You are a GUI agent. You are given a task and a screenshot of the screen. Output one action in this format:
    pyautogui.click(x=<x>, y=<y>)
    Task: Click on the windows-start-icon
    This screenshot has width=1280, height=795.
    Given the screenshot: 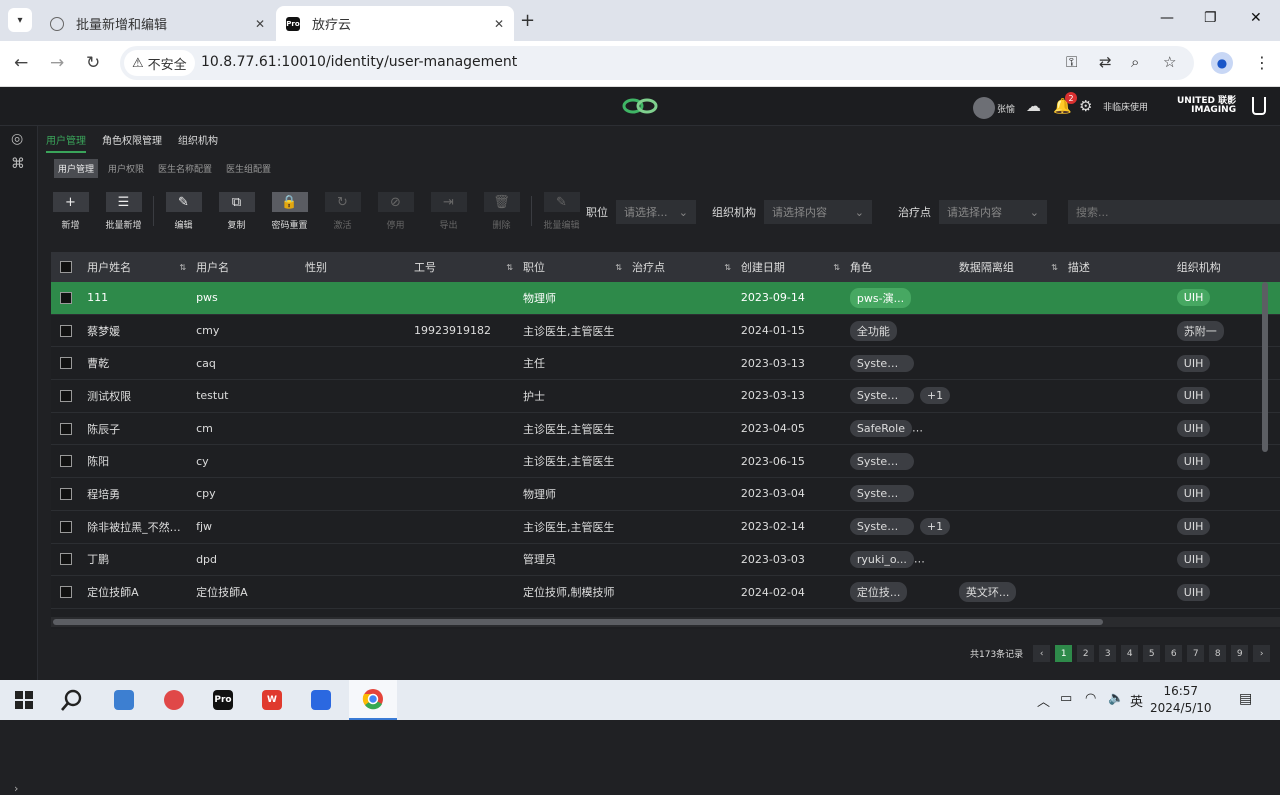 What is the action you would take?
    pyautogui.click(x=24, y=700)
    